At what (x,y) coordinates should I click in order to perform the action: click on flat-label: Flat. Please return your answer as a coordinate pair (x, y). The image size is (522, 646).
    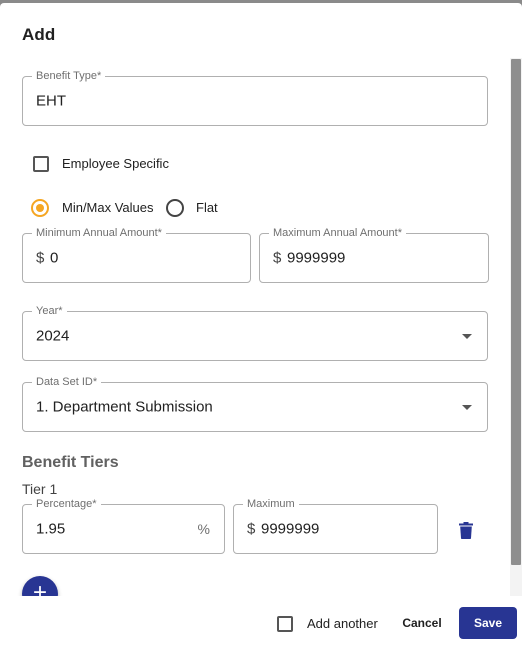
    Looking at the image, I should click on (207, 207).